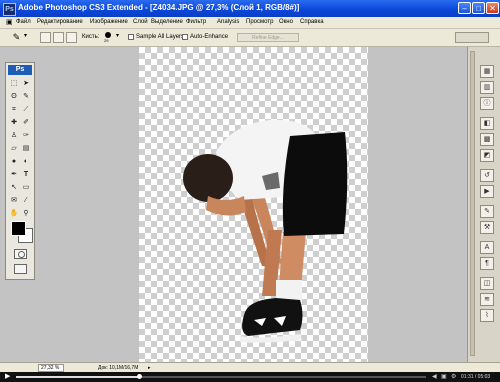  Describe the element at coordinates (487, 155) in the screenshot. I see `styles-panel-icon: ◩` at that location.